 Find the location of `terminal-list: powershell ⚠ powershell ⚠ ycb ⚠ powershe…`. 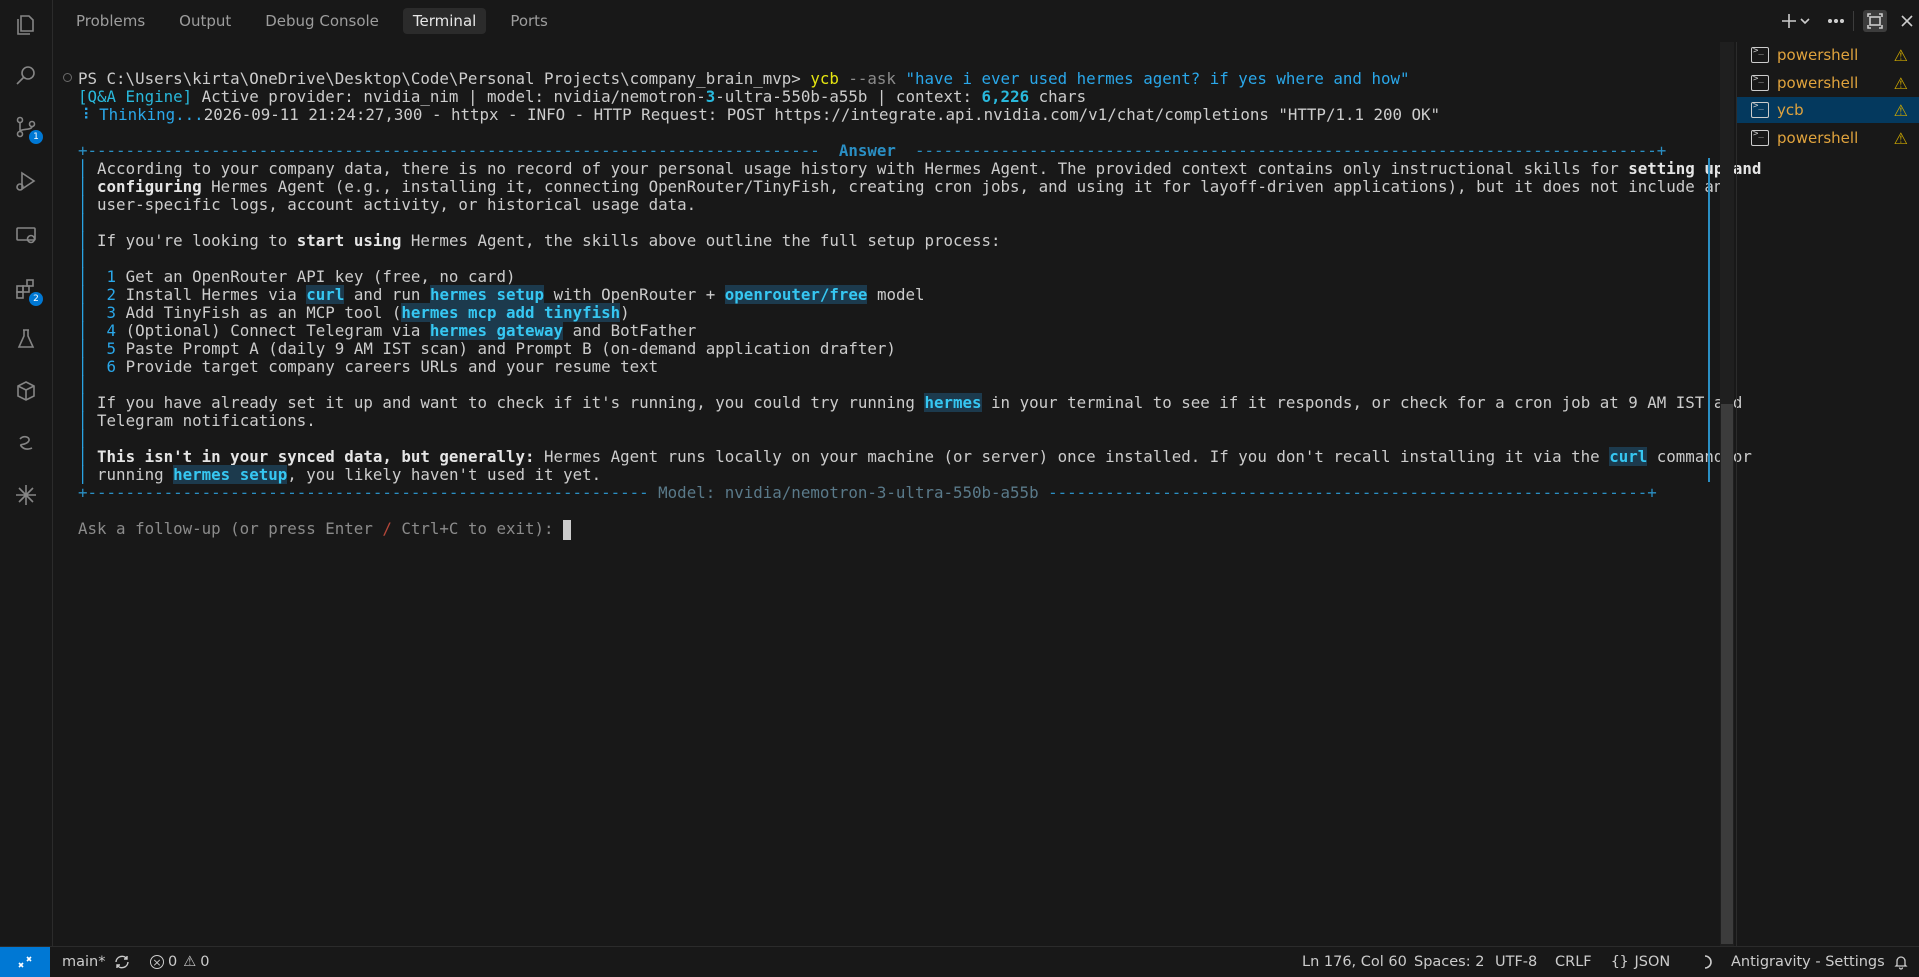

terminal-list: powershell ⚠ powershell ⚠ ycb ⚠ powershe… is located at coordinates (1827, 494).